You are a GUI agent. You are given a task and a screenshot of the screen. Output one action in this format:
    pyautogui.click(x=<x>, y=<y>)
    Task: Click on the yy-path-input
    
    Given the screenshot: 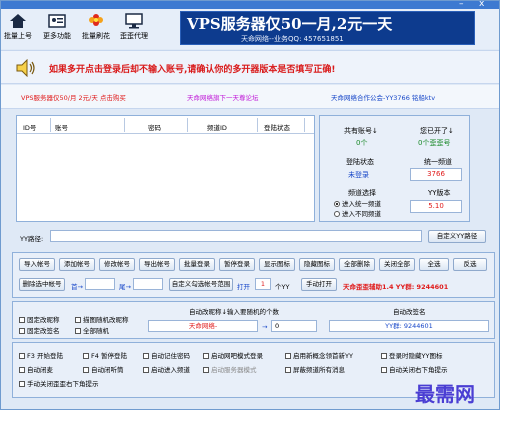 What is the action you would take?
    pyautogui.click(x=236, y=236)
    